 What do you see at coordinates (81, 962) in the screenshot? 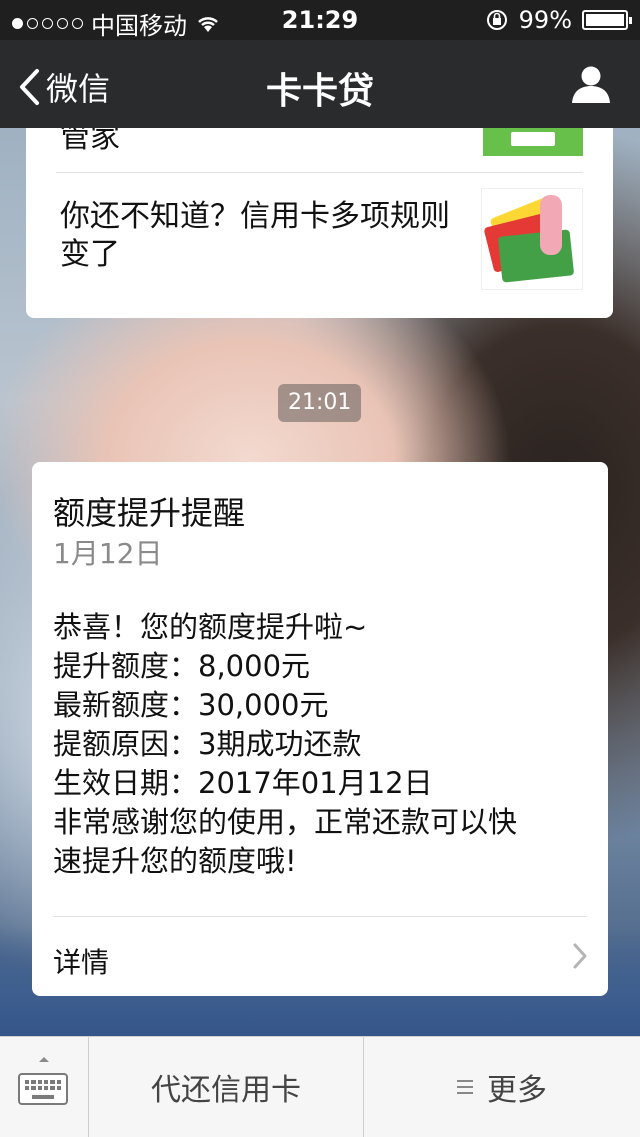
I see `details-label: 详情` at bounding box center [81, 962].